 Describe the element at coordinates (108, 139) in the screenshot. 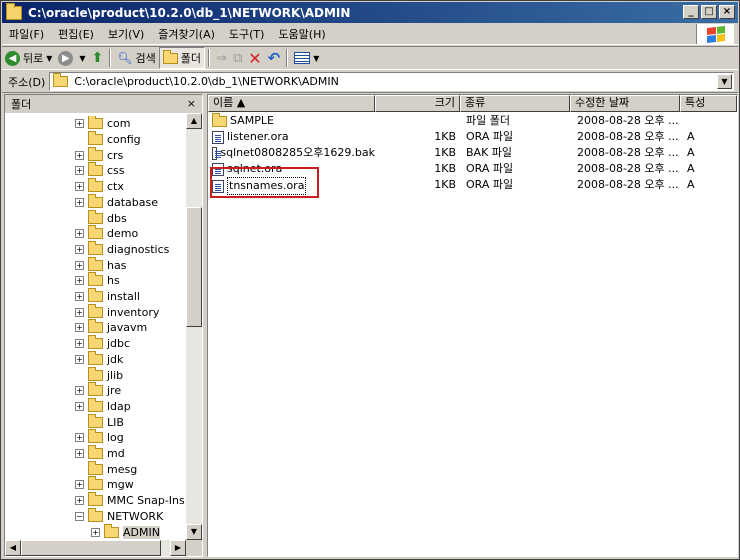

I see `tree-item: config` at that location.